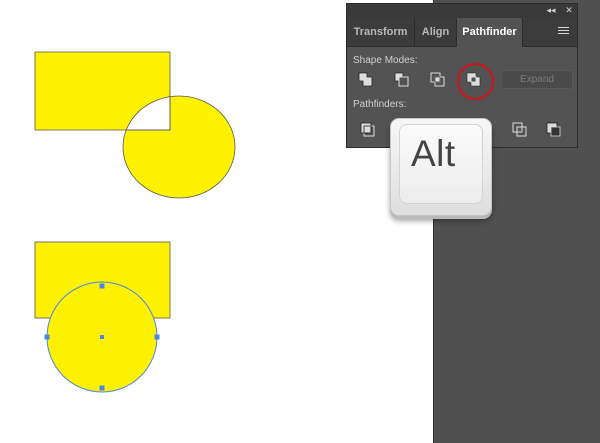 This screenshot has width=600, height=443. What do you see at coordinates (385, 60) in the screenshot?
I see `shape-modes-label: Shape Modes:` at bounding box center [385, 60].